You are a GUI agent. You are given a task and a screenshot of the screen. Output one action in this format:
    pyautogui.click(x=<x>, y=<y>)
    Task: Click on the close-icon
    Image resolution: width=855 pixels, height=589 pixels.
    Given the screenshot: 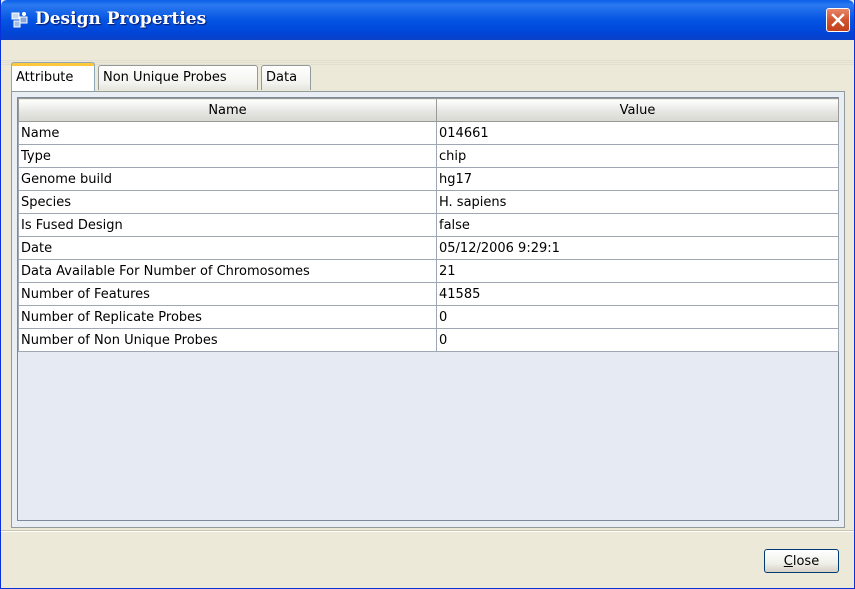 What is the action you would take?
    pyautogui.click(x=838, y=20)
    